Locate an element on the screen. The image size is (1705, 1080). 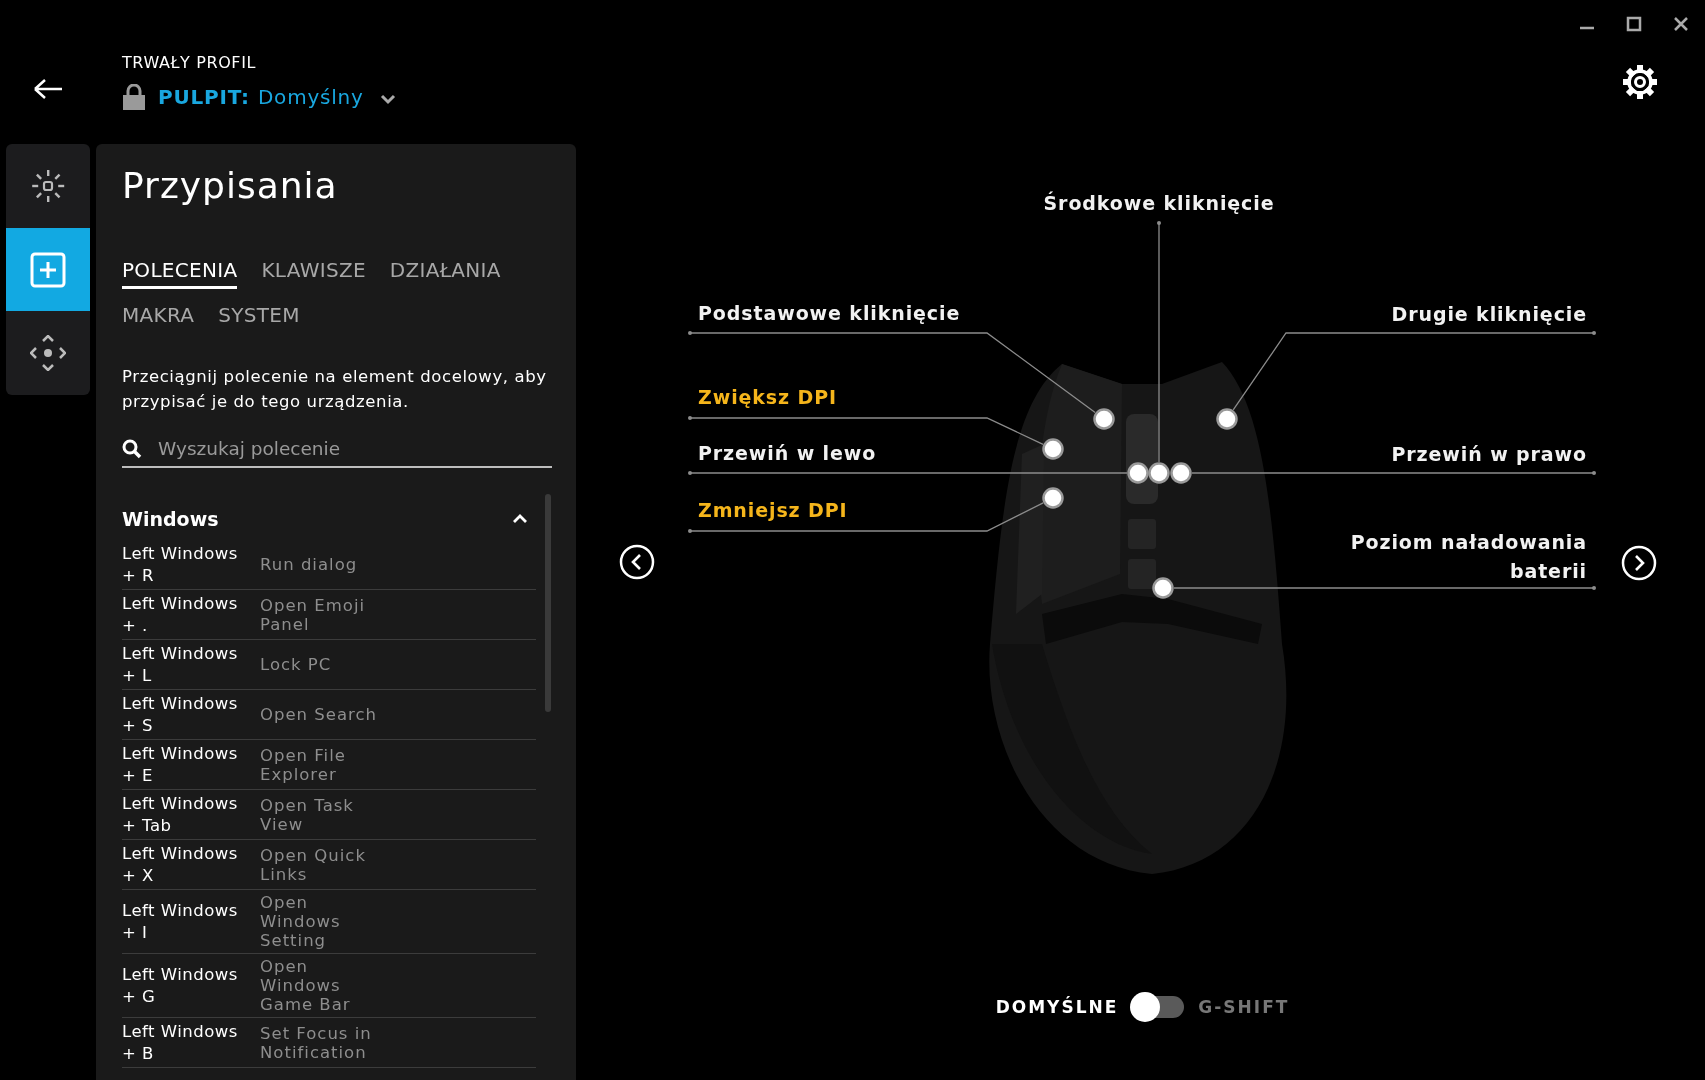
command-name: Open Windows Game Bar is located at coordinates (306, 985).